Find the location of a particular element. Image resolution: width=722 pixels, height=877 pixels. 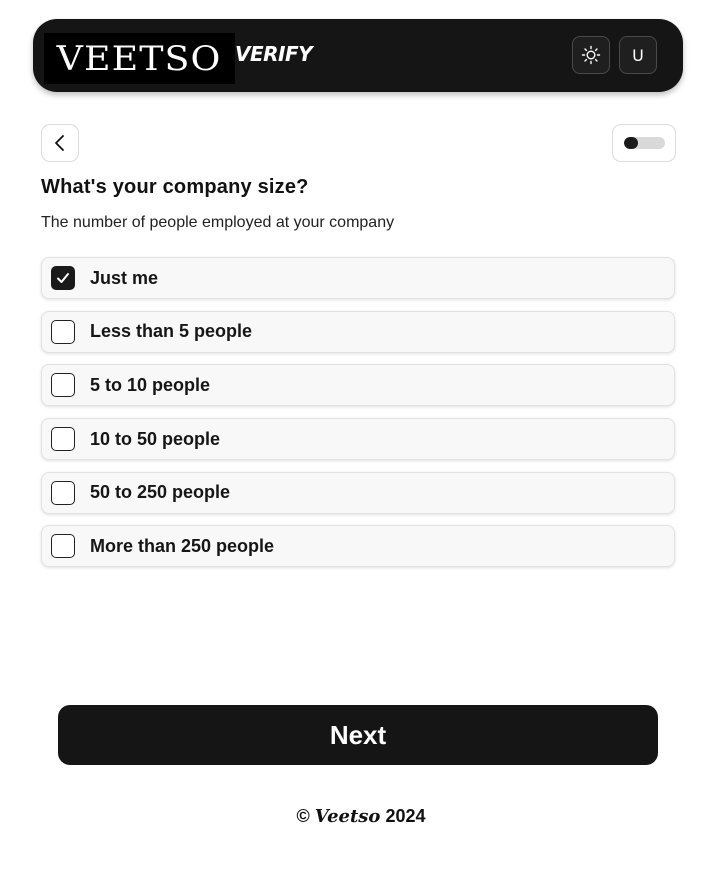

sun-icon is located at coordinates (591, 55).